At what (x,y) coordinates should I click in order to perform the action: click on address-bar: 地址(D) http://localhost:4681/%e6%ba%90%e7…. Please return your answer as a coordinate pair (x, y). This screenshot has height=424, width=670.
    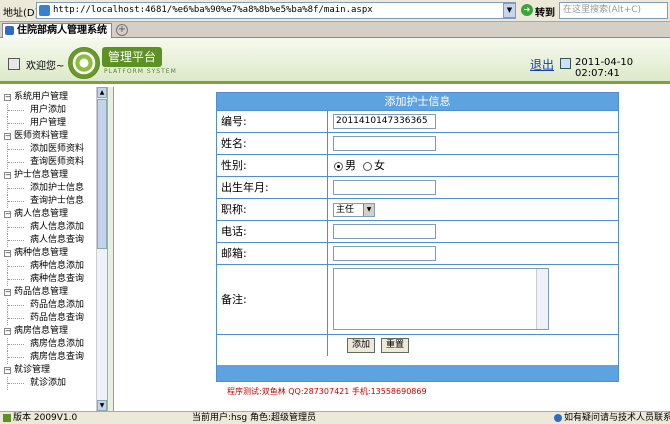
    Looking at the image, I should click on (335, 11).